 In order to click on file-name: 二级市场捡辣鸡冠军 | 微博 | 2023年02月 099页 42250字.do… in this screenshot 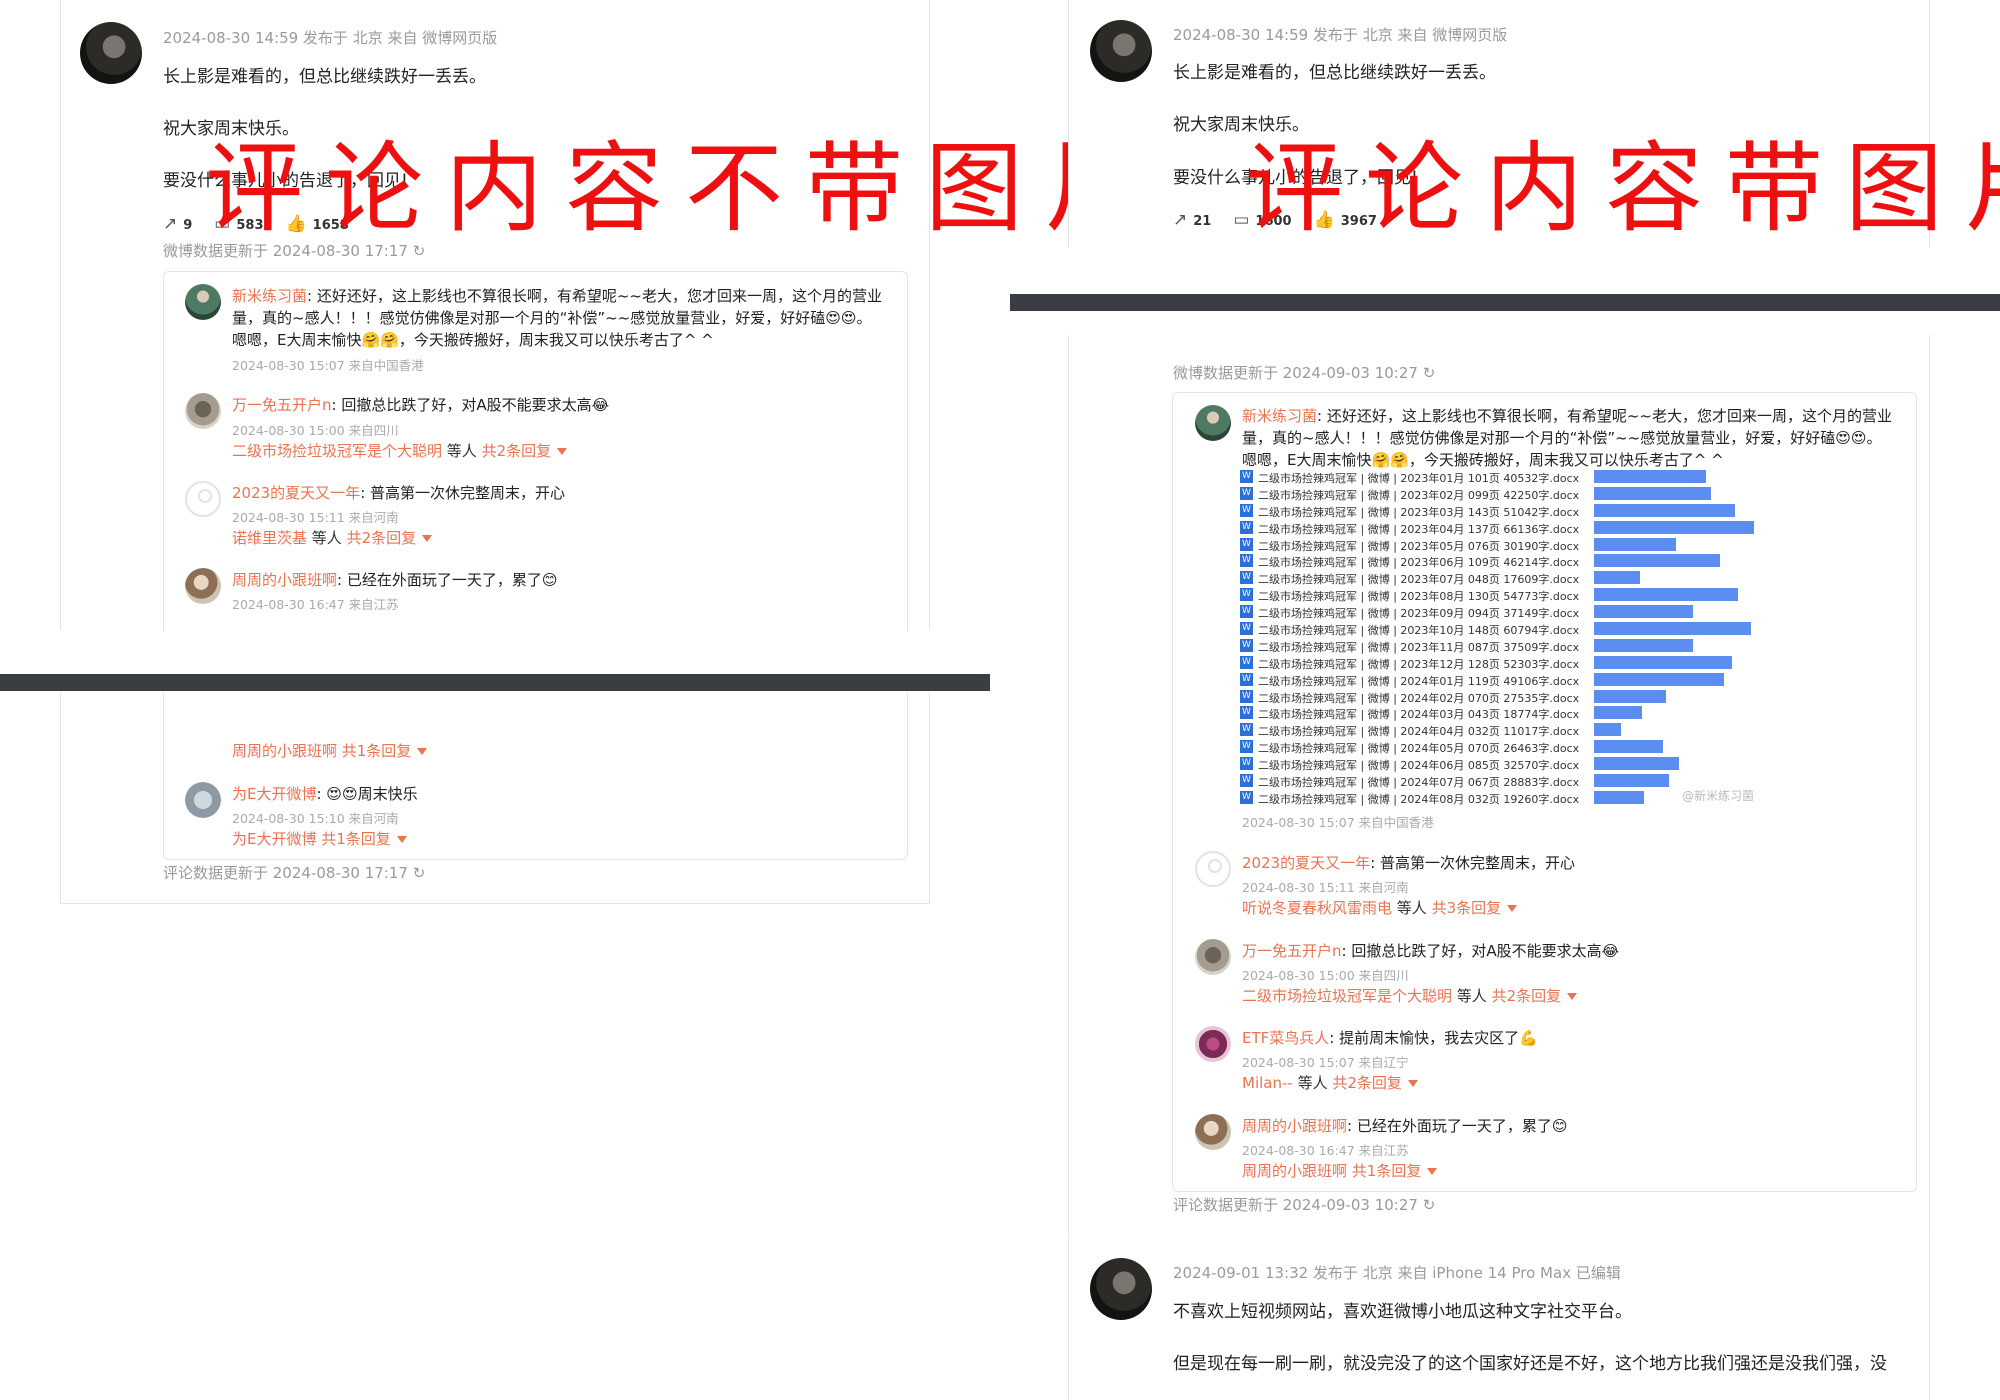, I will do `click(1419, 495)`.